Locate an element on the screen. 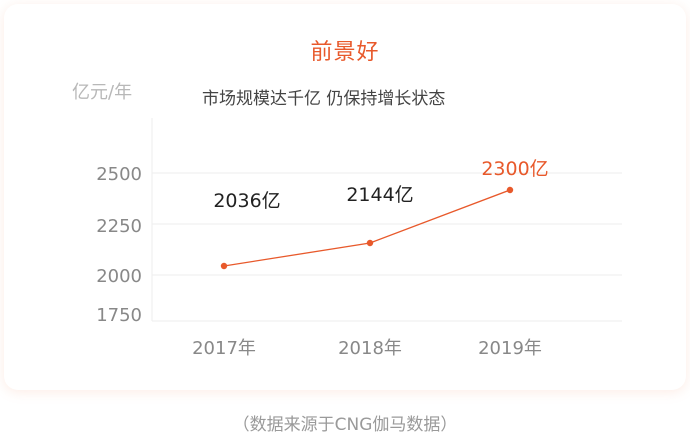  data-label: 2144亿 is located at coordinates (379, 195).